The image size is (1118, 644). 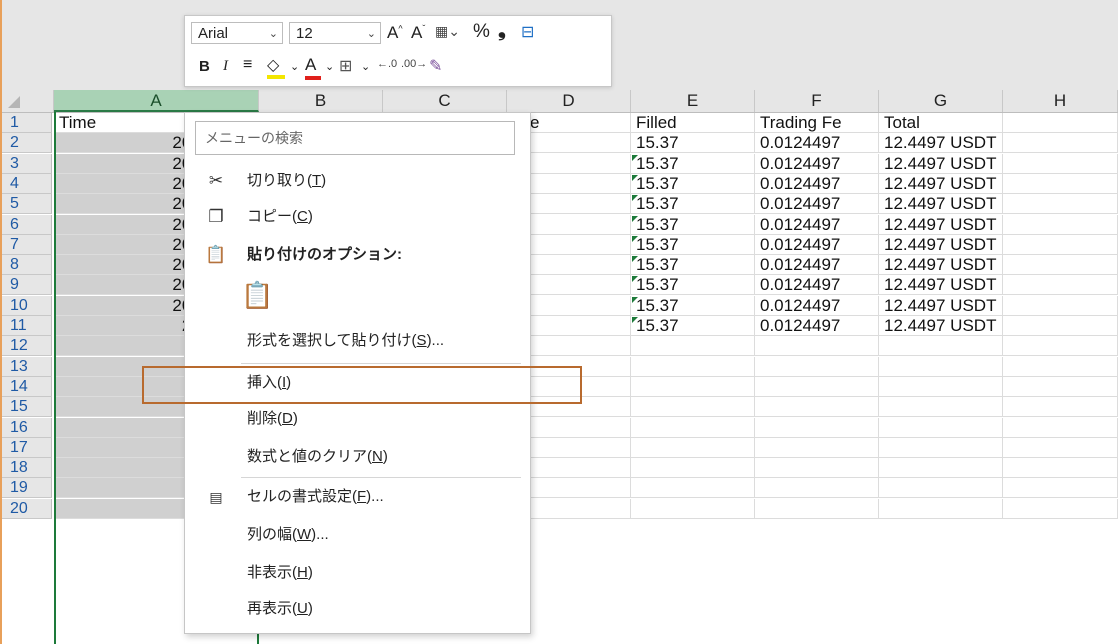 What do you see at coordinates (1060, 386) in the screenshot?
I see `cell-h14` at bounding box center [1060, 386].